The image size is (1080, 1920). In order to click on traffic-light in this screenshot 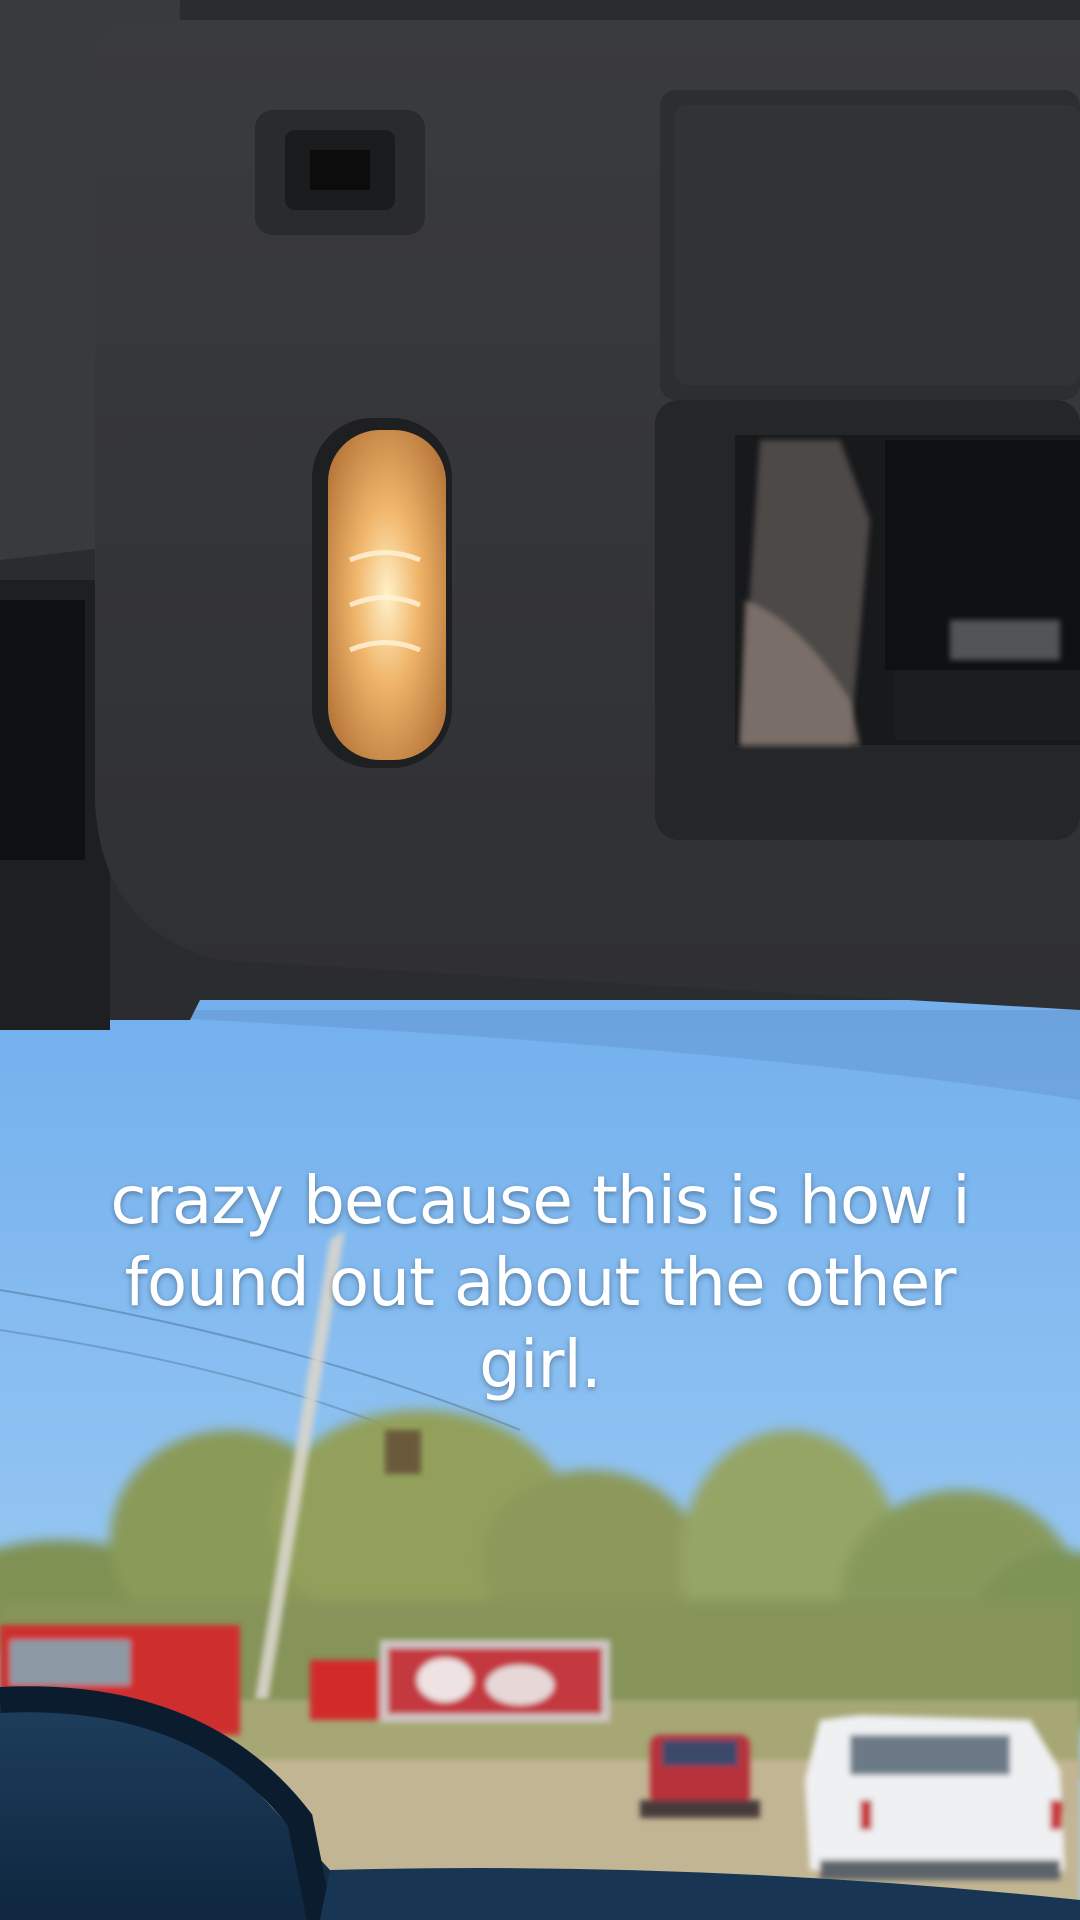, I will do `click(403, 1452)`.